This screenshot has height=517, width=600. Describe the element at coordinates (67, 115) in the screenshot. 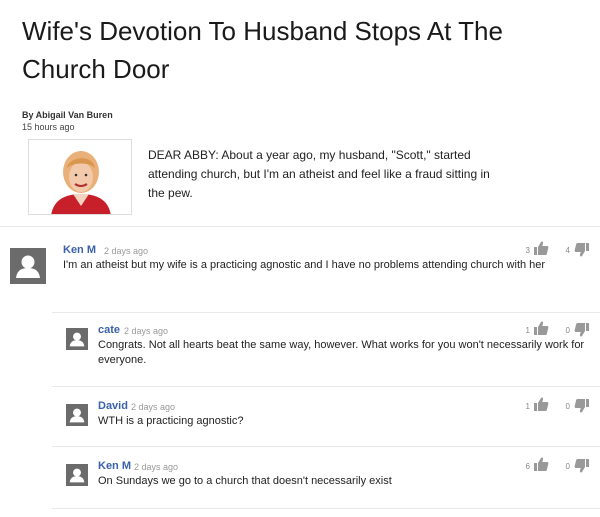

I see `byline: By Abigail Van Buren` at that location.